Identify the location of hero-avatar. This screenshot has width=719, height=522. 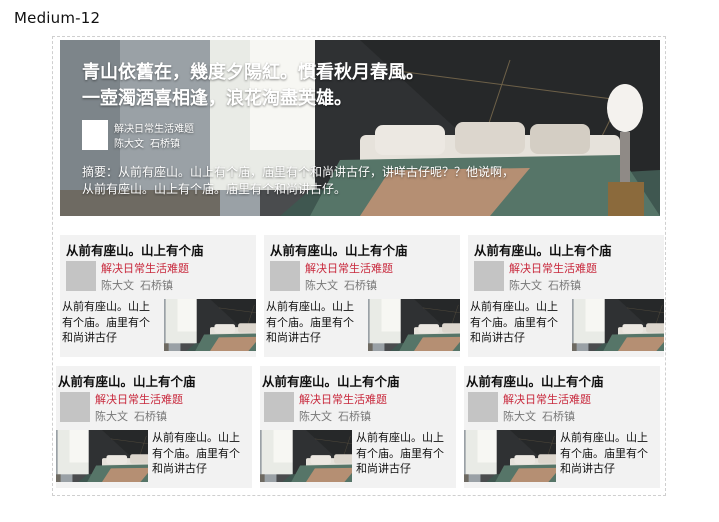
(95, 135).